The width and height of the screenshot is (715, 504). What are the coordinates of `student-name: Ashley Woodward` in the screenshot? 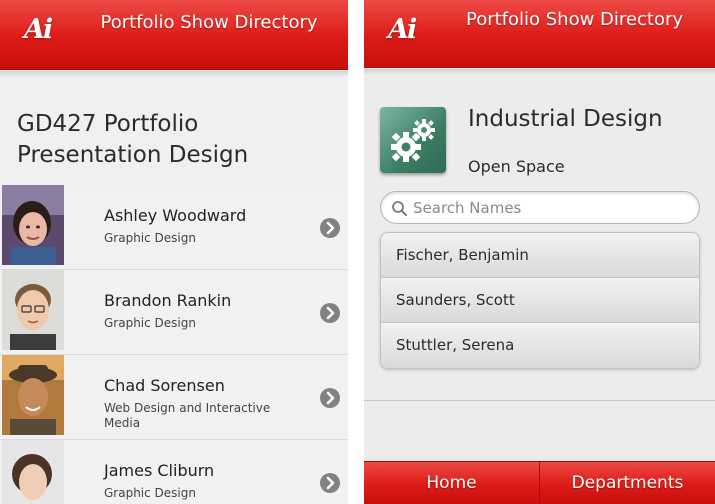 It's located at (175, 215).